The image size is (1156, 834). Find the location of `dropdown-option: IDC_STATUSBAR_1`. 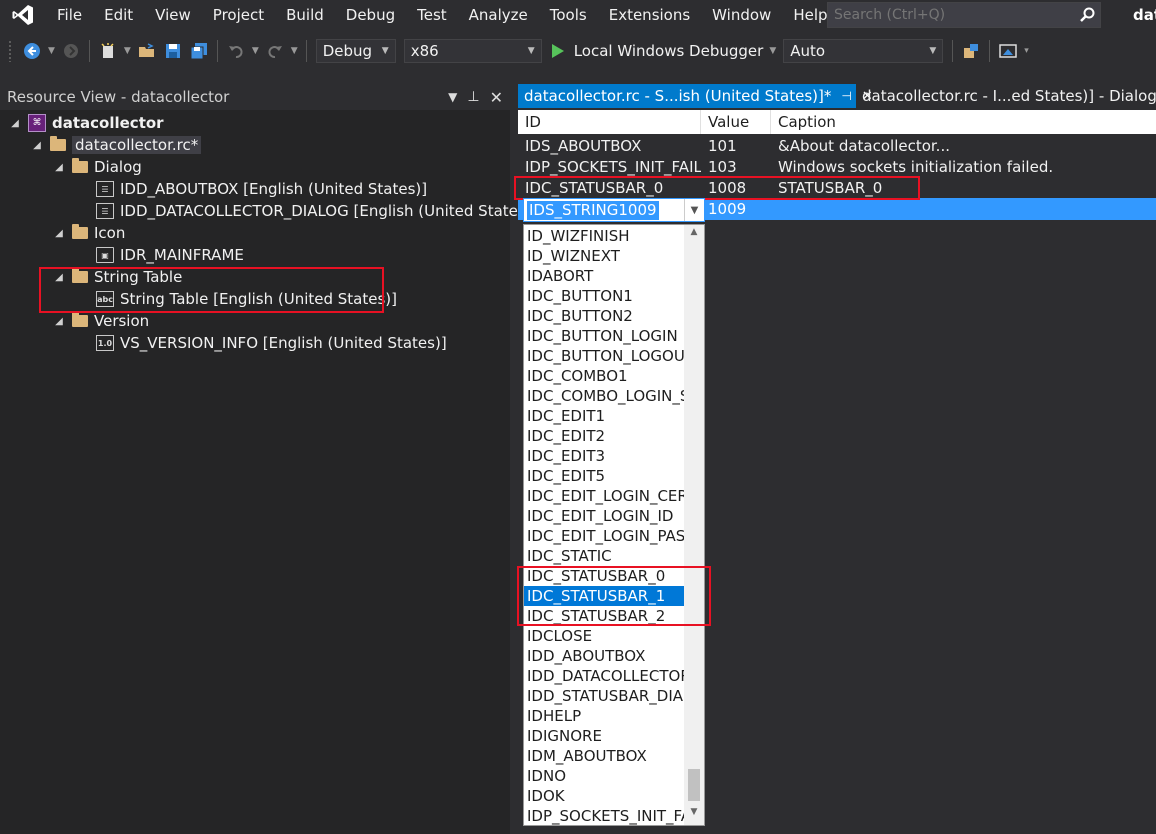

dropdown-option: IDC_STATUSBAR_1 is located at coordinates (604, 596).